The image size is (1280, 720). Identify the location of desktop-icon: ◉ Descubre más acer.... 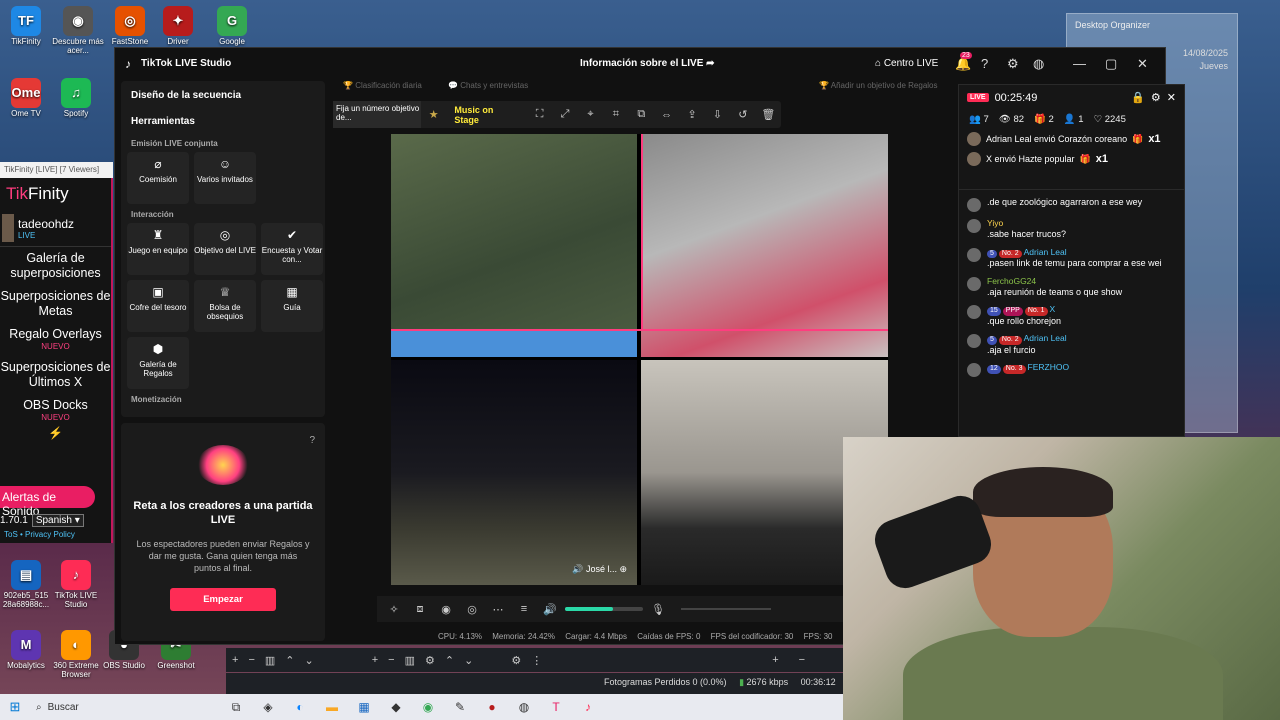
(78, 31).